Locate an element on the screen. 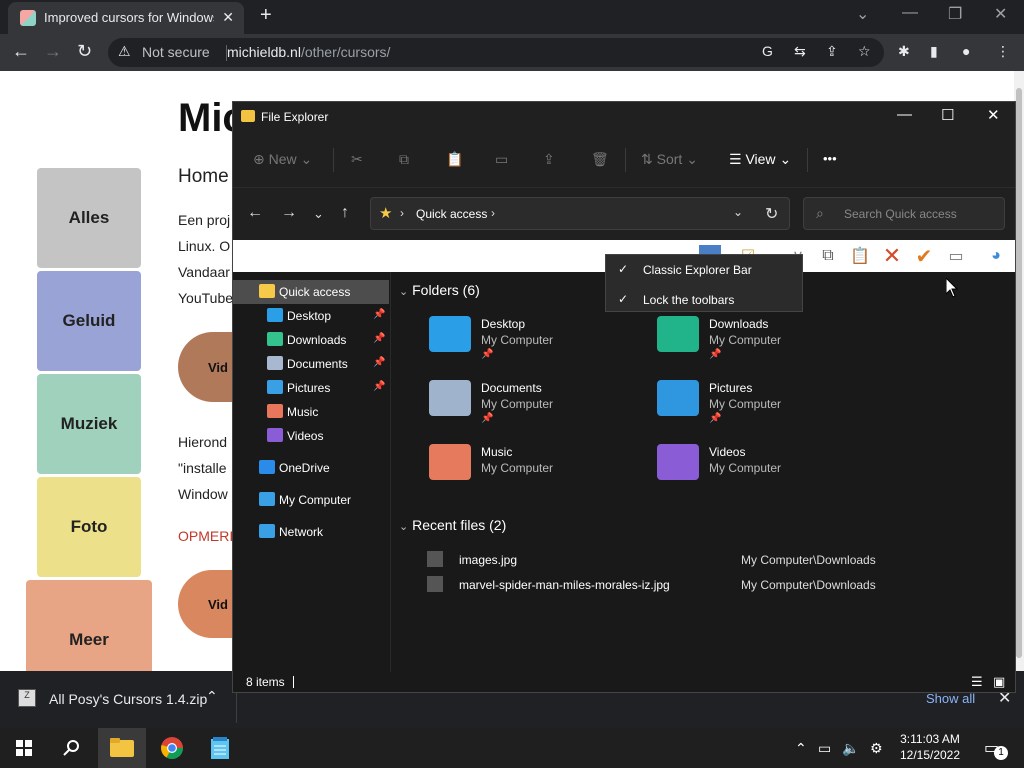 The image size is (1024, 768). more-options-icon: ••• is located at coordinates (830, 158).